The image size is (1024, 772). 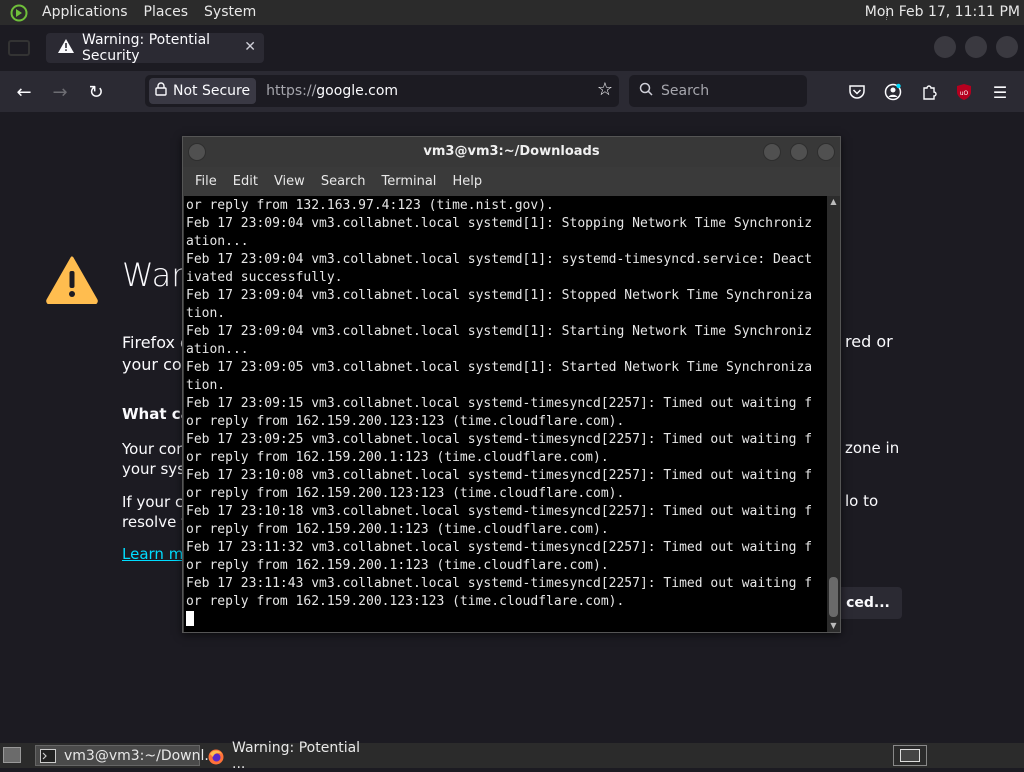 What do you see at coordinates (833, 414) in the screenshot?
I see `terminal-scrollbar: ▲ ▼` at bounding box center [833, 414].